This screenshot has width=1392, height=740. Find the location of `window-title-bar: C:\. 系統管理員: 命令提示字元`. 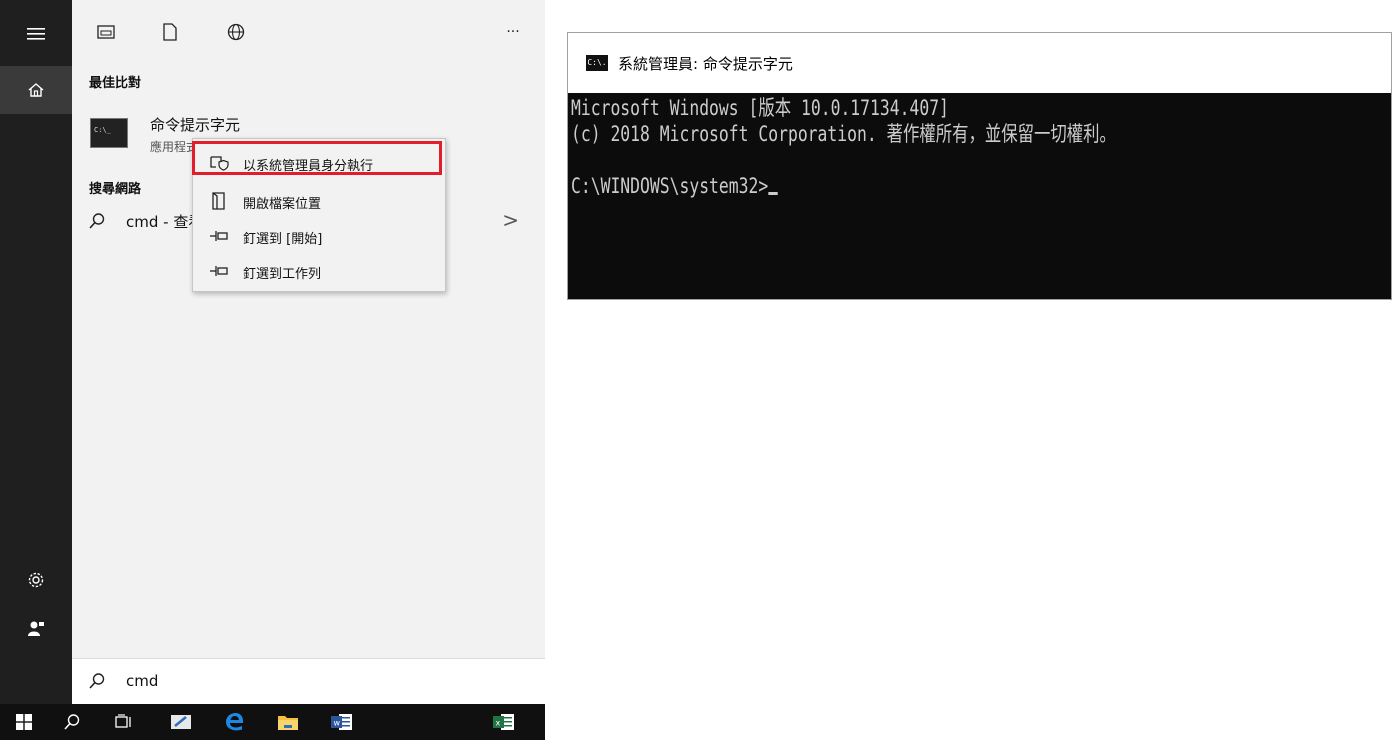

window-title-bar: C:\. 系統管理員: 命令提示字元 is located at coordinates (979, 63).